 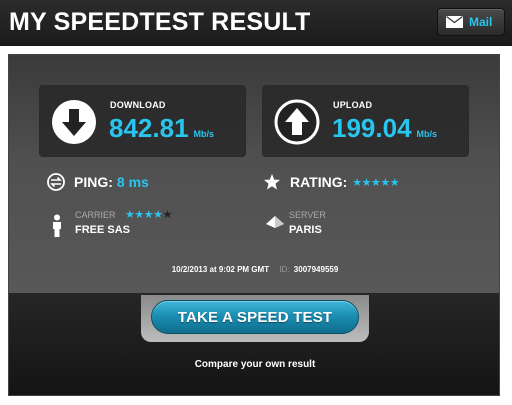 What do you see at coordinates (372, 128) in the screenshot?
I see `upload-value: 199.04` at bounding box center [372, 128].